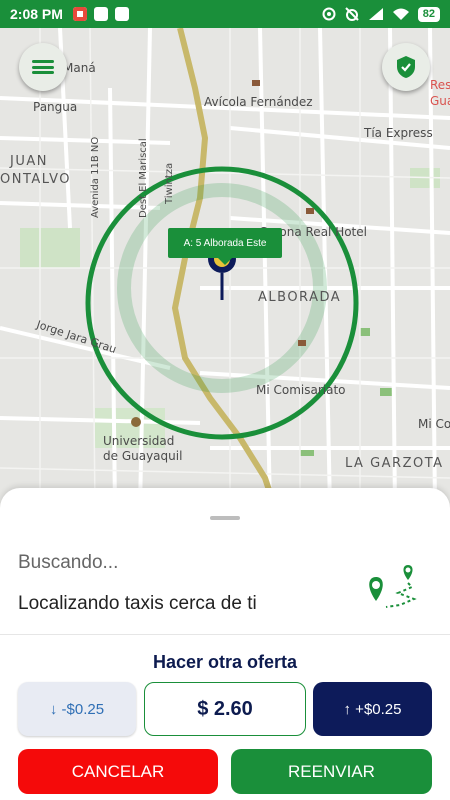 This screenshot has width=450, height=800. Describe the element at coordinates (398, 133) in the screenshot. I see `map-label: Tía Express` at that location.